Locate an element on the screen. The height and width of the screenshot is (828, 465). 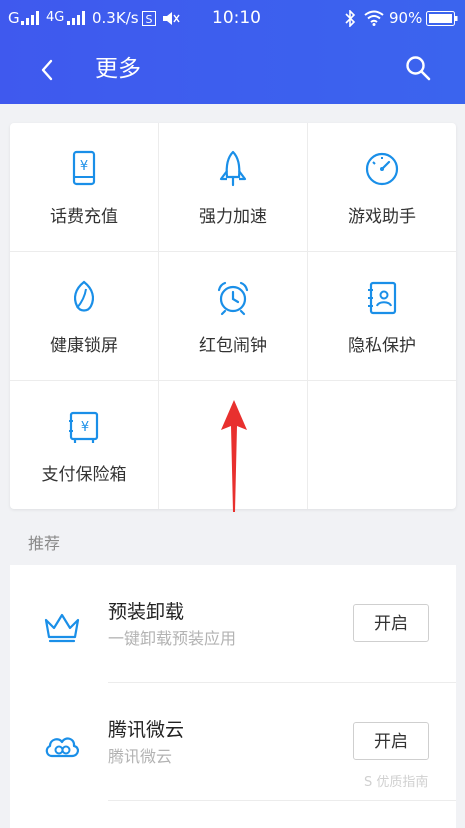
watermark: S 优质指南 is located at coordinates (396, 782).